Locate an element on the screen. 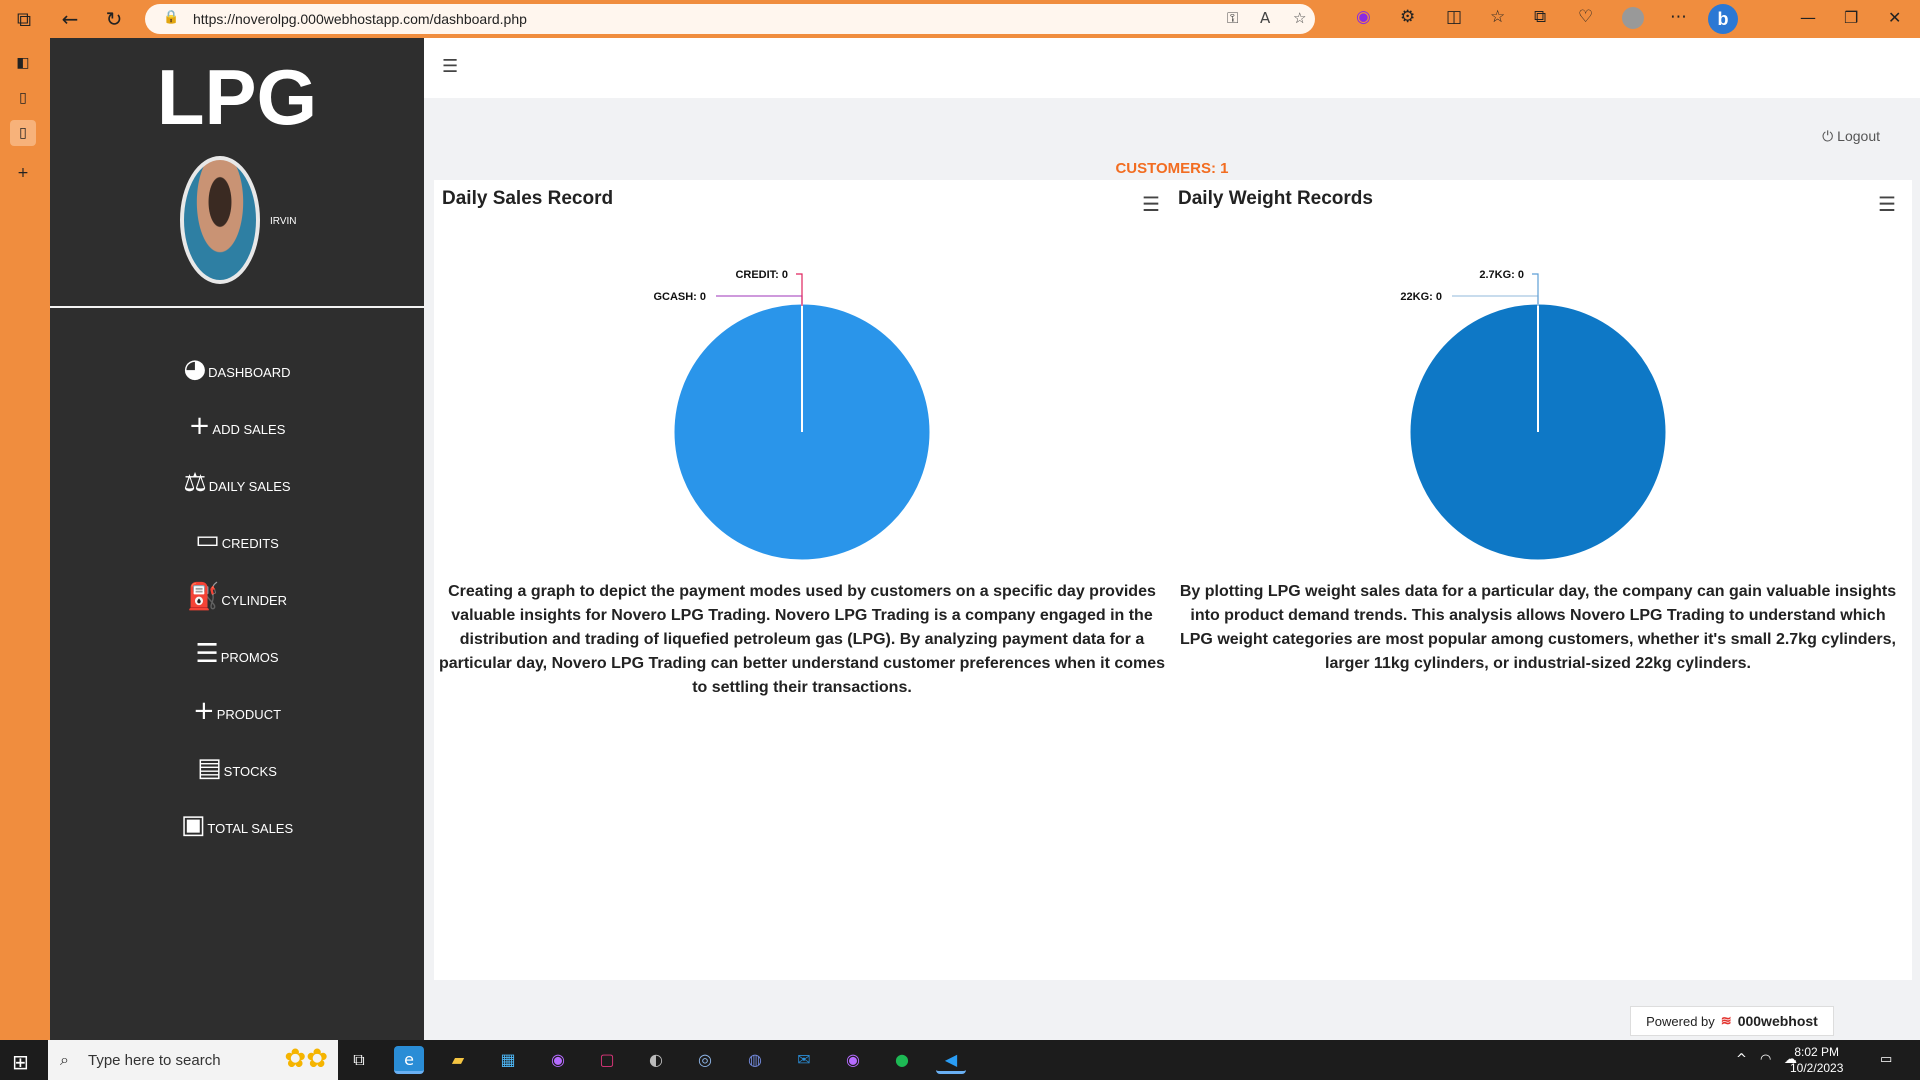 The image size is (1920, 1080). favorite-star-icon: ☆ is located at coordinates (1299, 18).